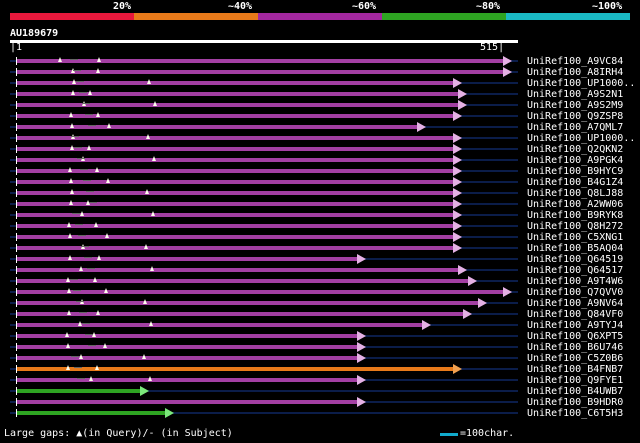 This screenshot has width=640, height=443. Describe the element at coordinates (320, 413) in the screenshot. I see `hit-row: UniRef100_C6T5H3` at that location.